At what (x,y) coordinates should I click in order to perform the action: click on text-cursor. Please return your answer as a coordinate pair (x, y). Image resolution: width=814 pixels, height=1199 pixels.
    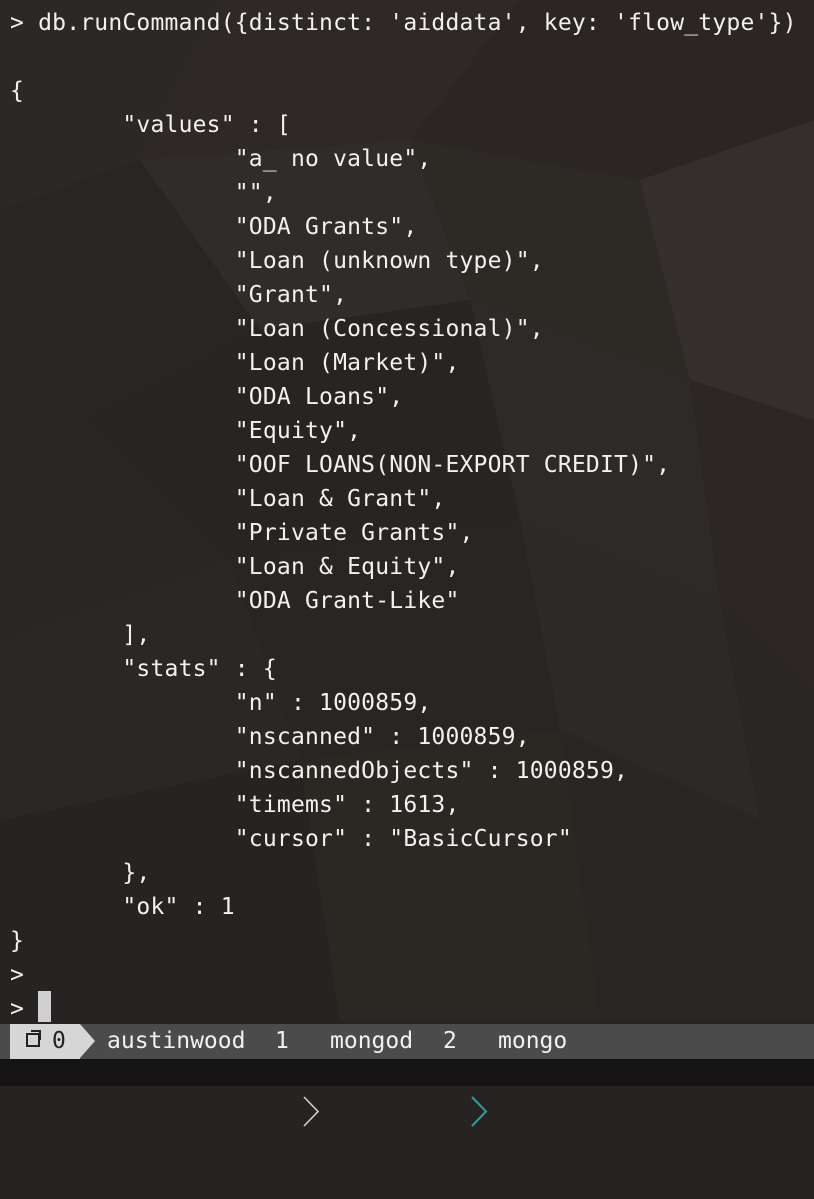
    Looking at the image, I should click on (44, 1006).